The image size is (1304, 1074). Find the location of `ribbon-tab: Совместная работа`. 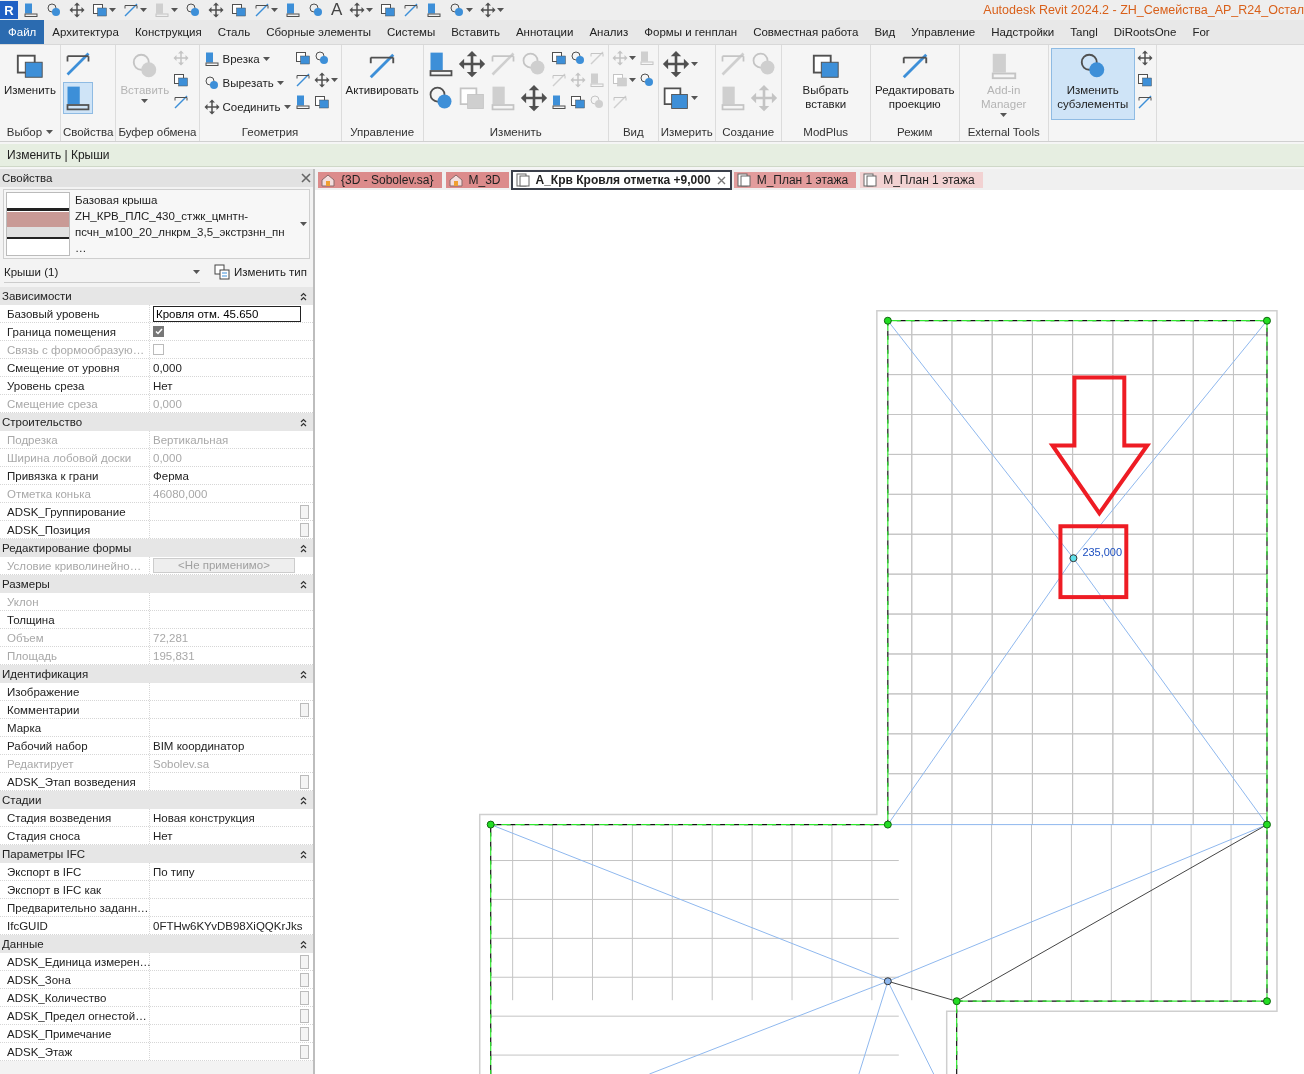

ribbon-tab: Совместная работа is located at coordinates (806, 32).